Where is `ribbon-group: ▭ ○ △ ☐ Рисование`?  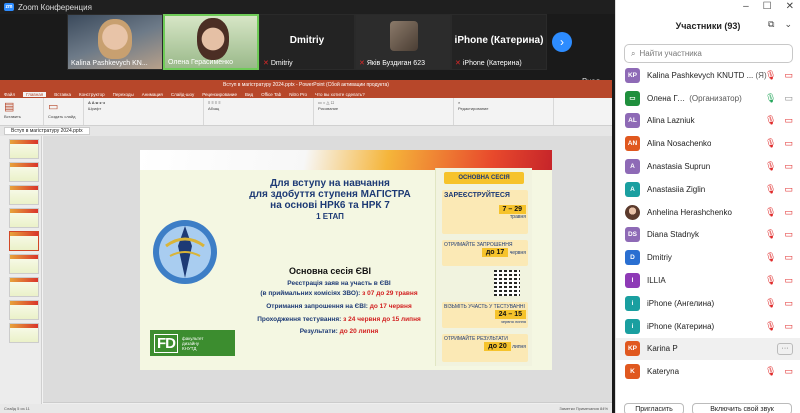
ribbon-group: ▭ ○ △ ☐ Рисование is located at coordinates (384, 111).